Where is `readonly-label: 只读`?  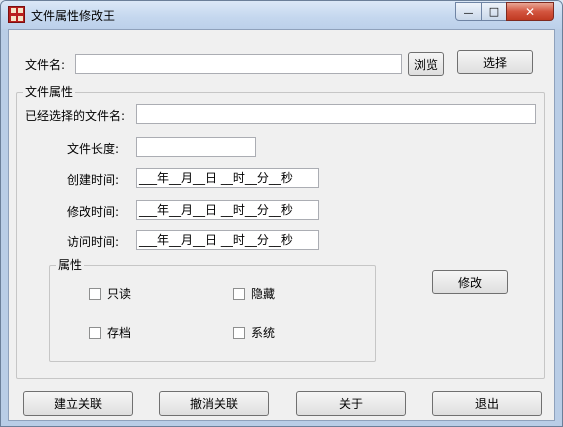
readonly-label: 只读 is located at coordinates (119, 294).